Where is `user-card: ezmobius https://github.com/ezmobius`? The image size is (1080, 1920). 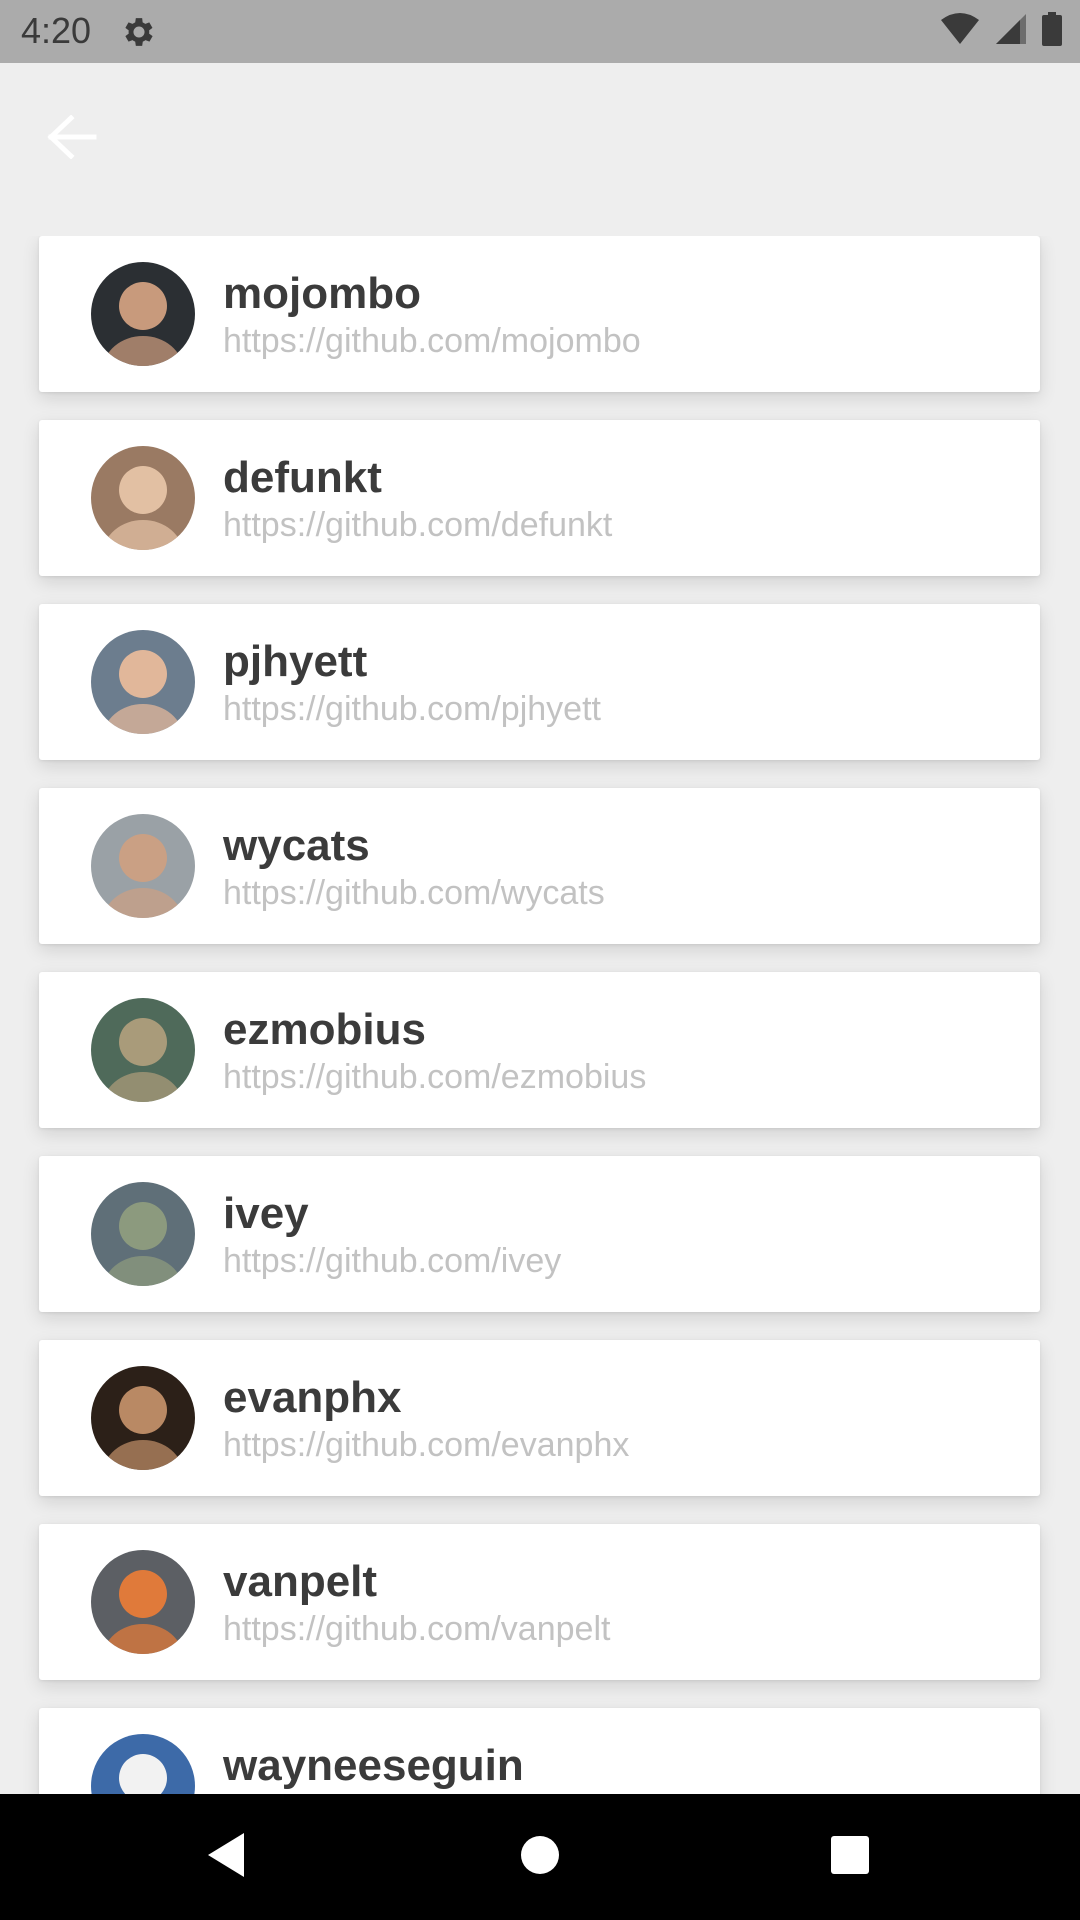
user-card: ezmobius https://github.com/ezmobius is located at coordinates (539, 1050).